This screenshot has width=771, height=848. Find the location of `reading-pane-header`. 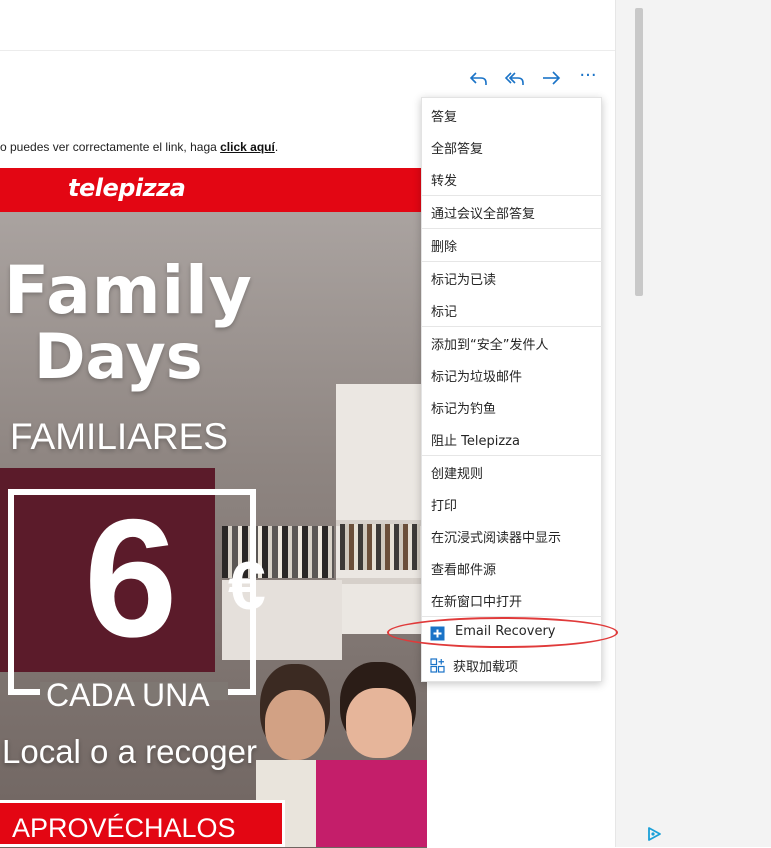

reading-pane-header is located at coordinates (307, 25).